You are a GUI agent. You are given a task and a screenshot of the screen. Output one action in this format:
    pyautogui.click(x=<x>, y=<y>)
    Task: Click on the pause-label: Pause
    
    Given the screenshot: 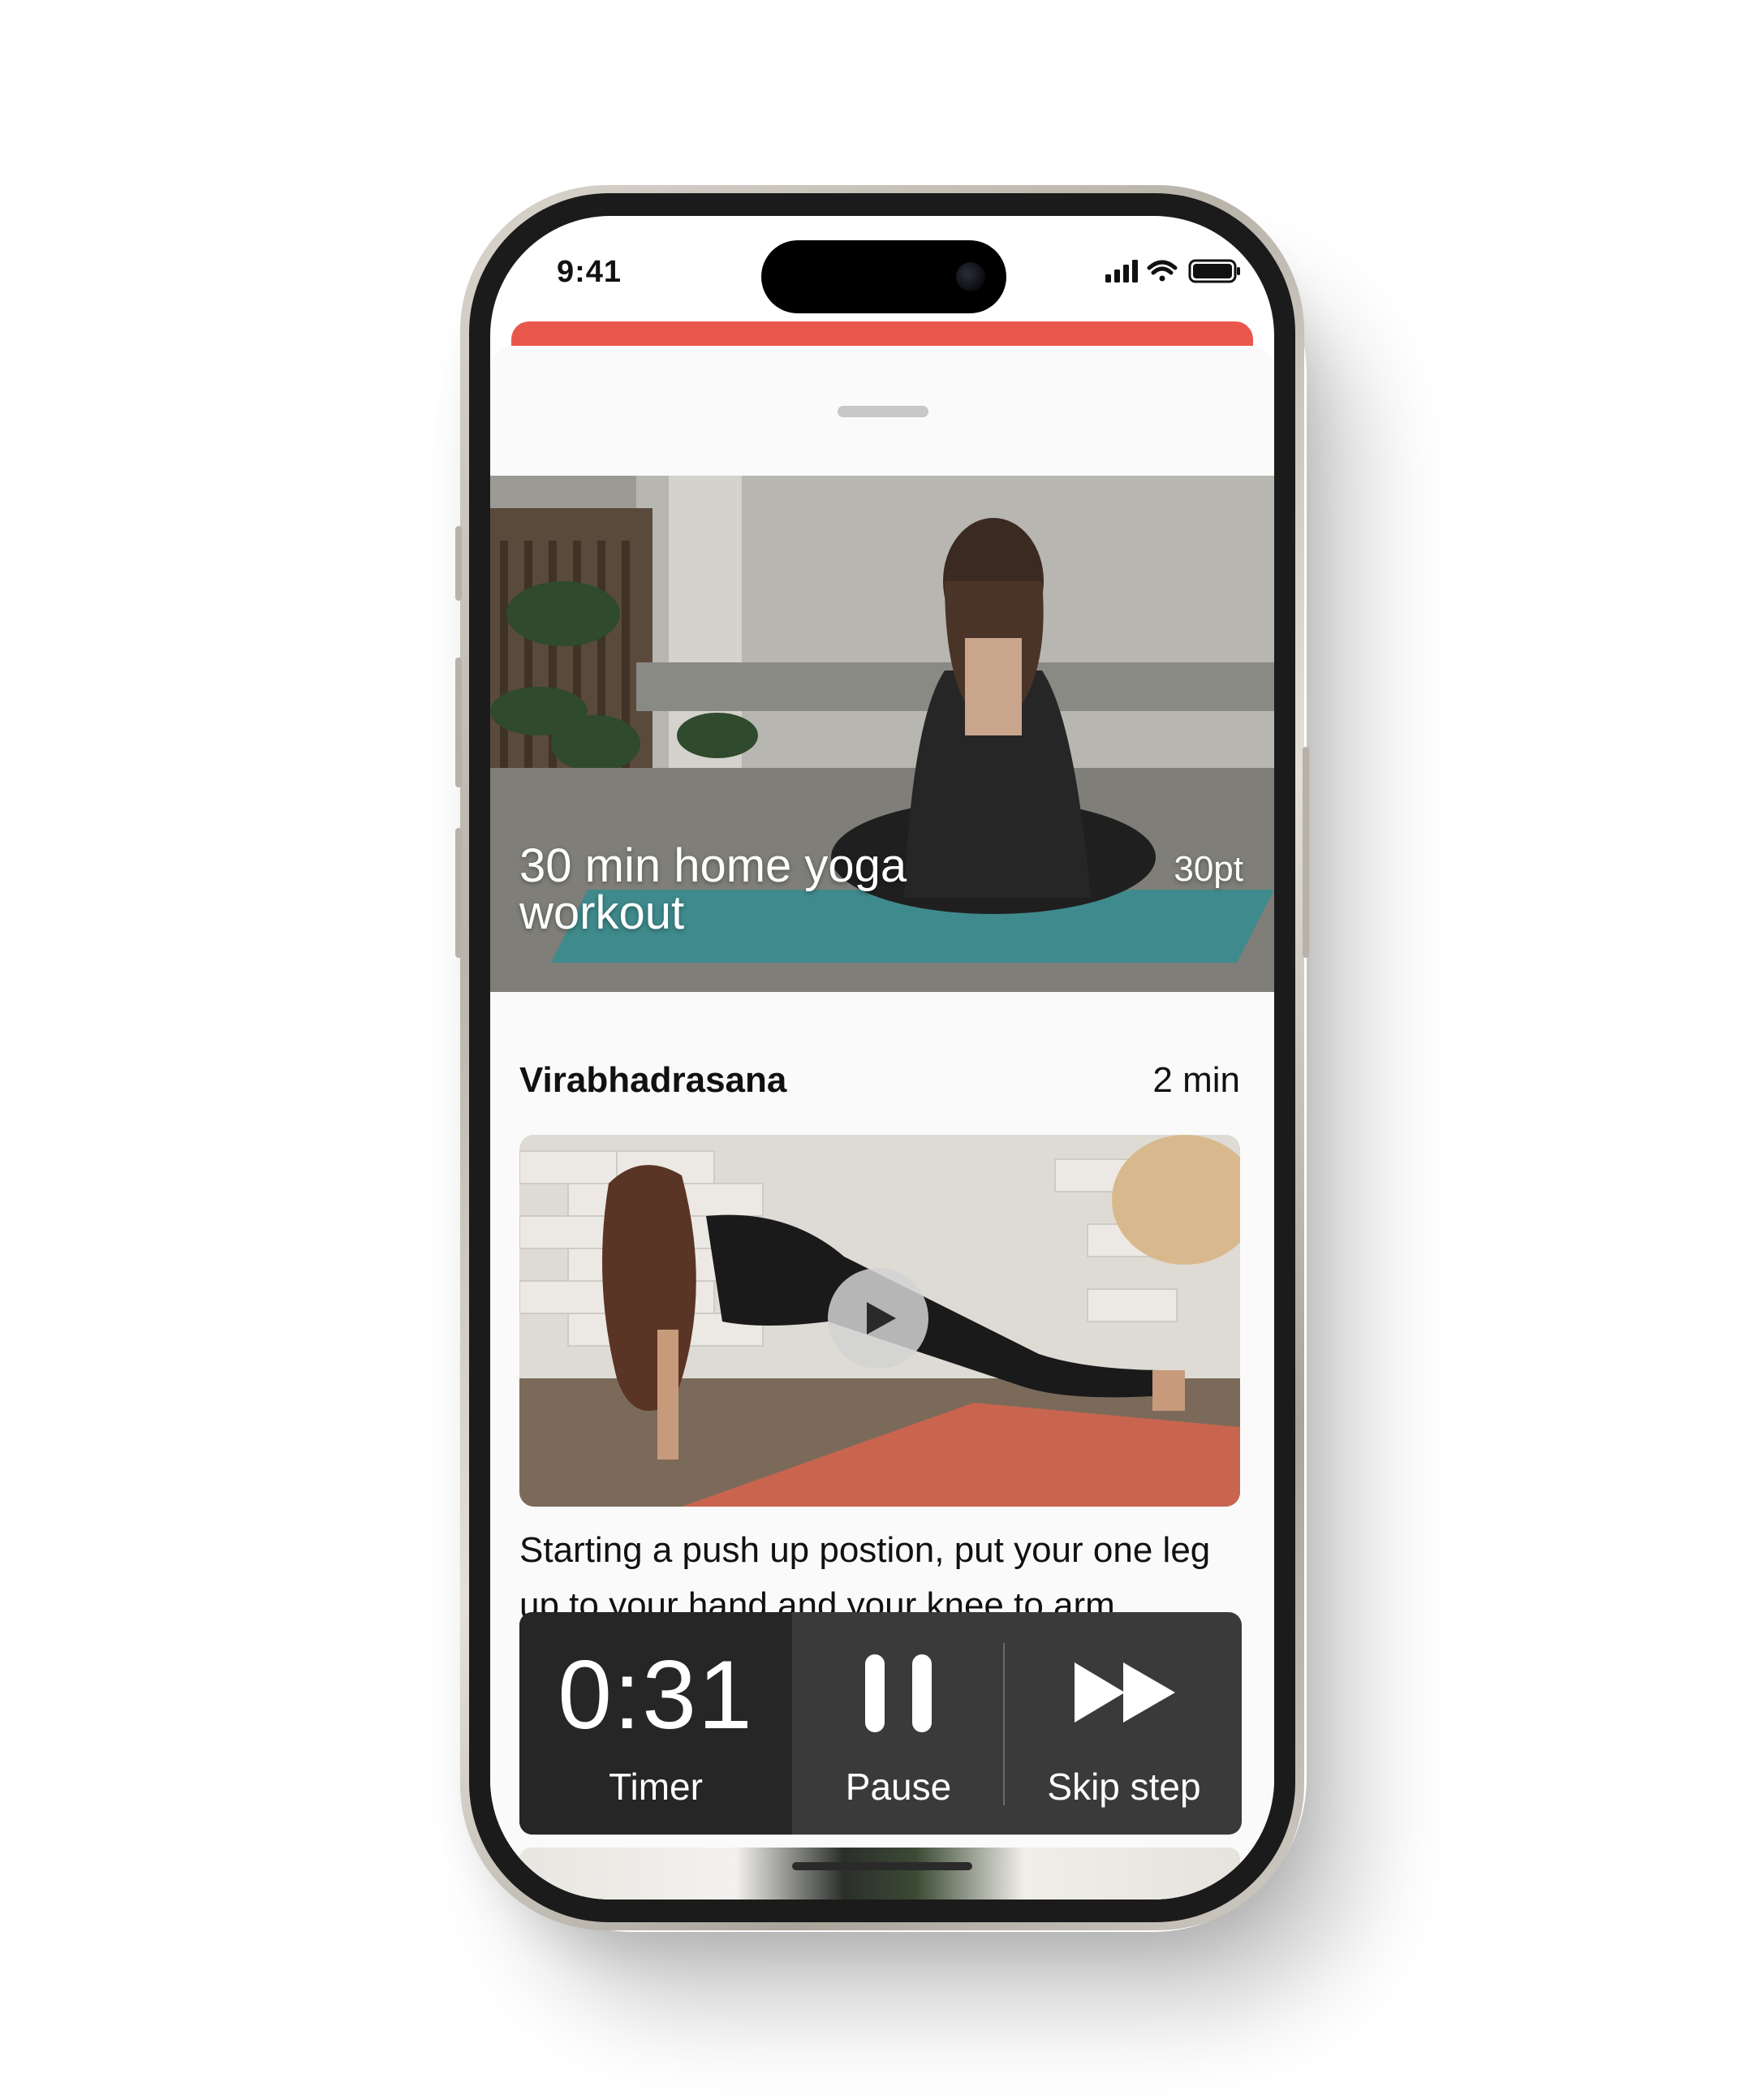 What is the action you would take?
    pyautogui.click(x=899, y=1787)
    